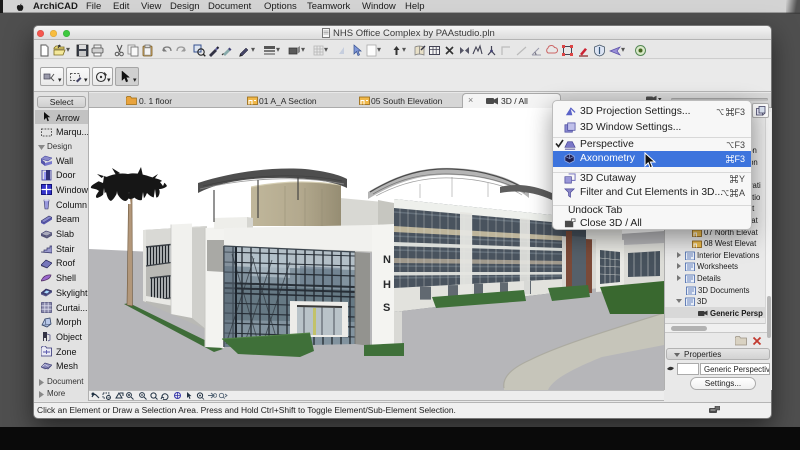 The height and width of the screenshot is (450, 800). Describe the element at coordinates (387, 285) in the screenshot. I see `svg-text: H` at that location.